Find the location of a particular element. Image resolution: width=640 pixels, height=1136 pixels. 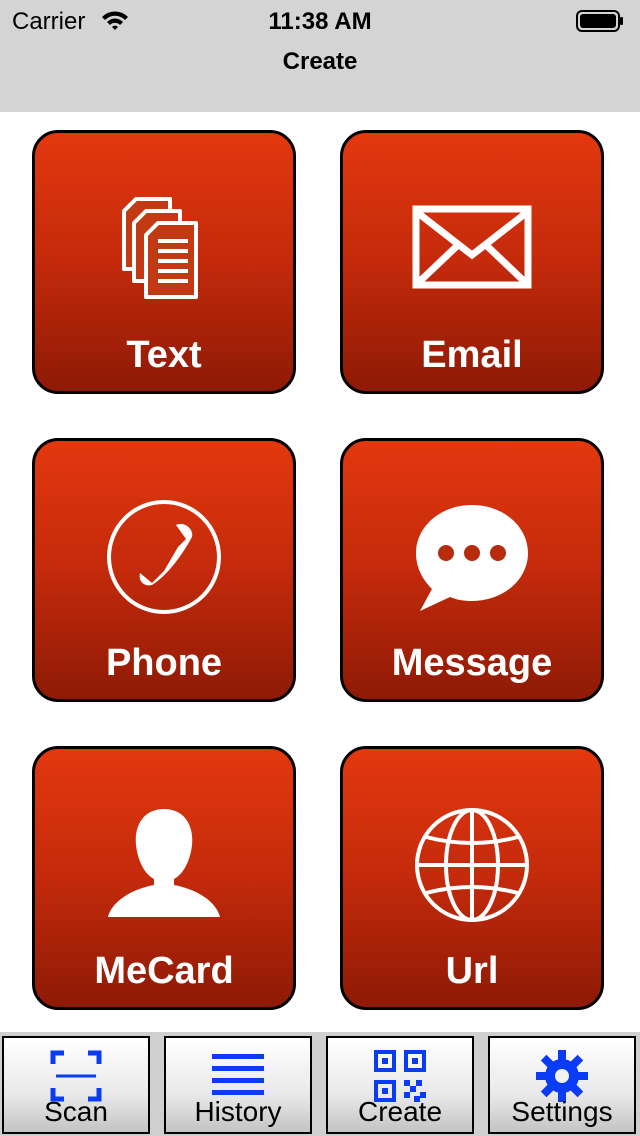

envelope-icon is located at coordinates (472, 247).